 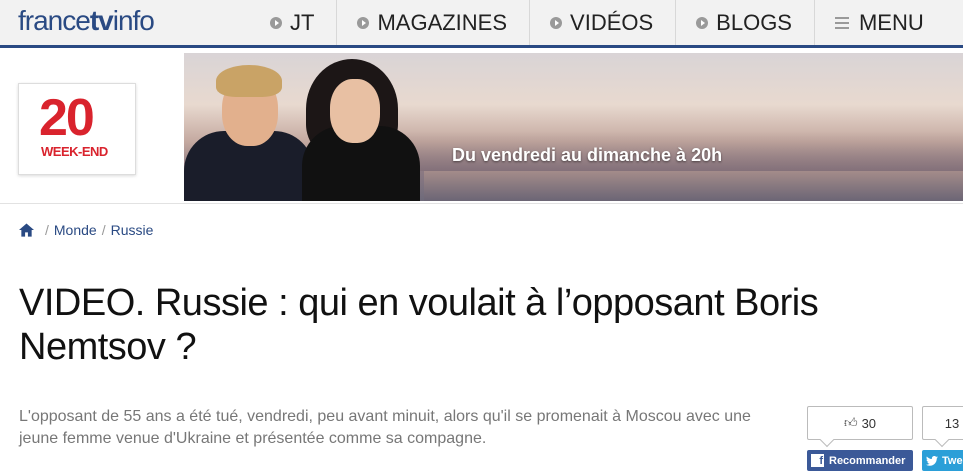 I want to click on thumbs-up-icon: 👍︎, so click(x=850, y=422).